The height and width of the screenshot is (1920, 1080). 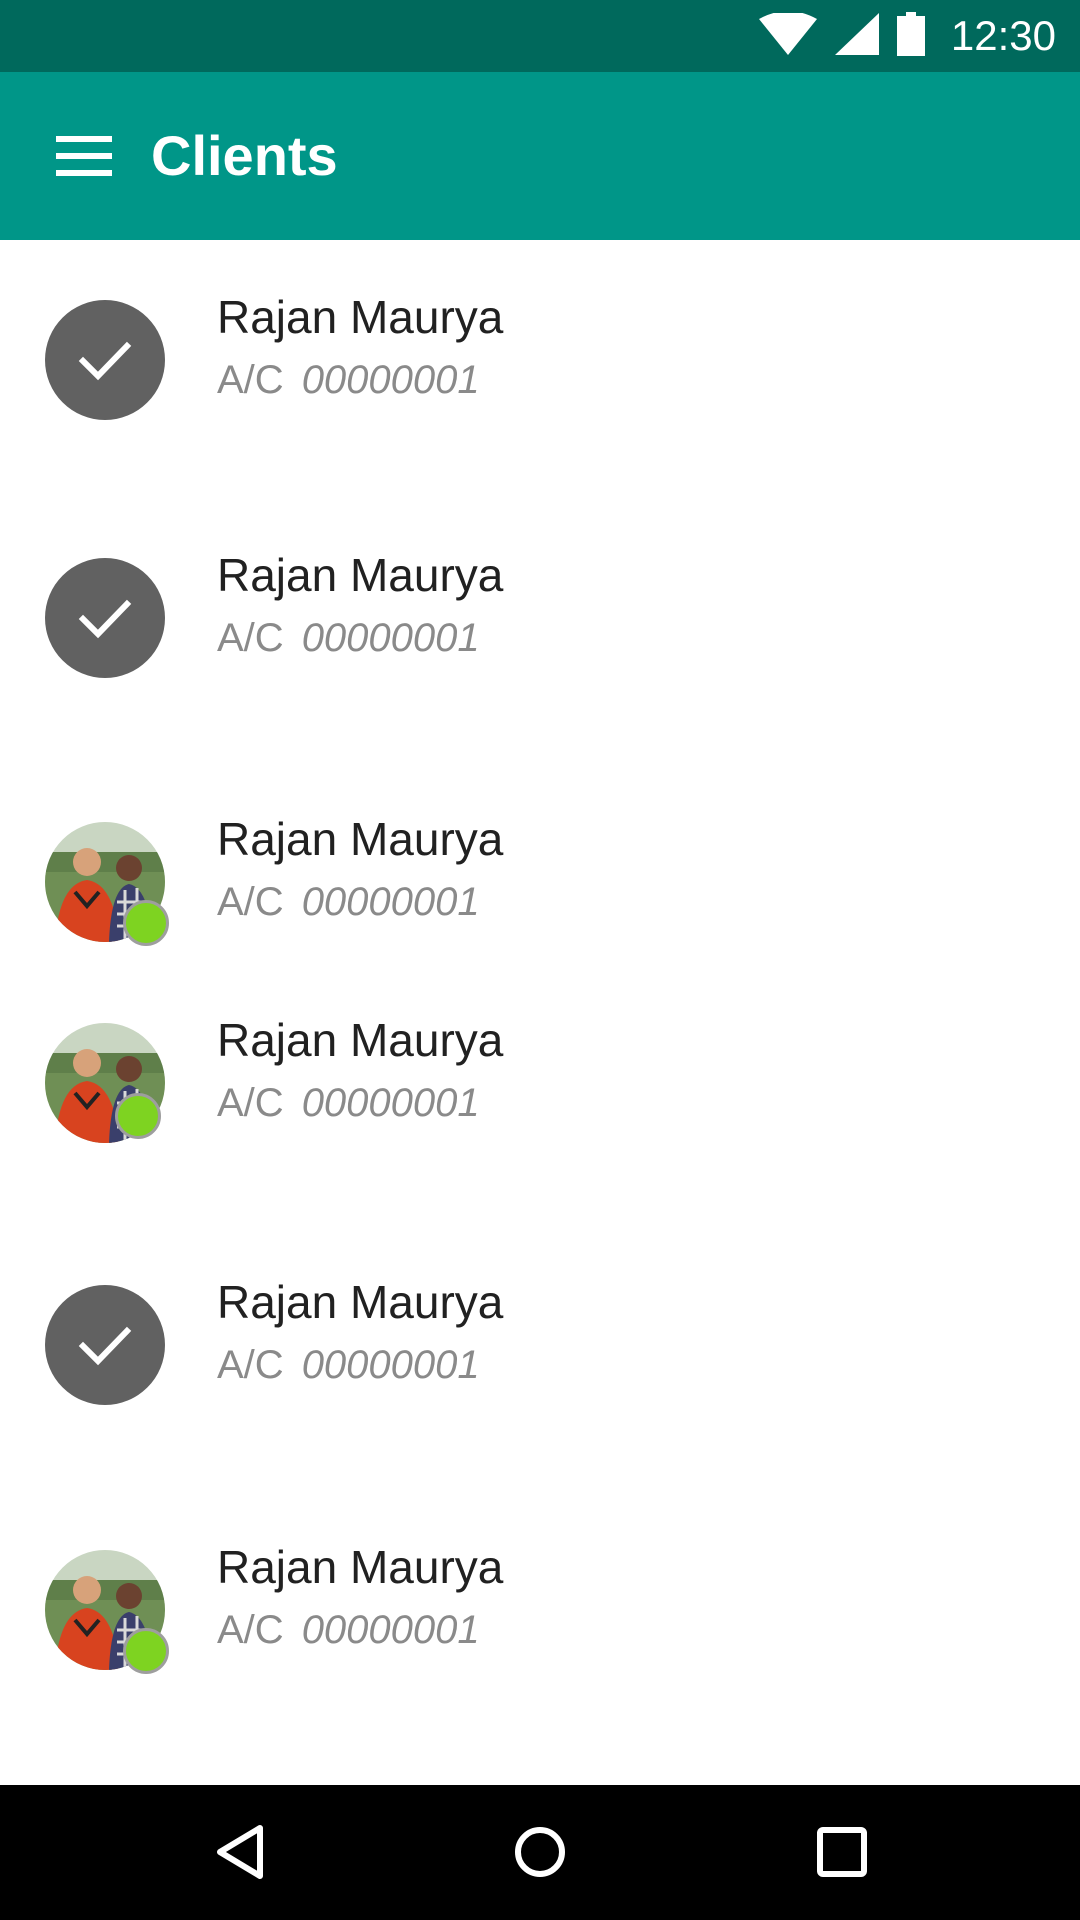 I want to click on recents-icon, so click(x=842, y=1852).